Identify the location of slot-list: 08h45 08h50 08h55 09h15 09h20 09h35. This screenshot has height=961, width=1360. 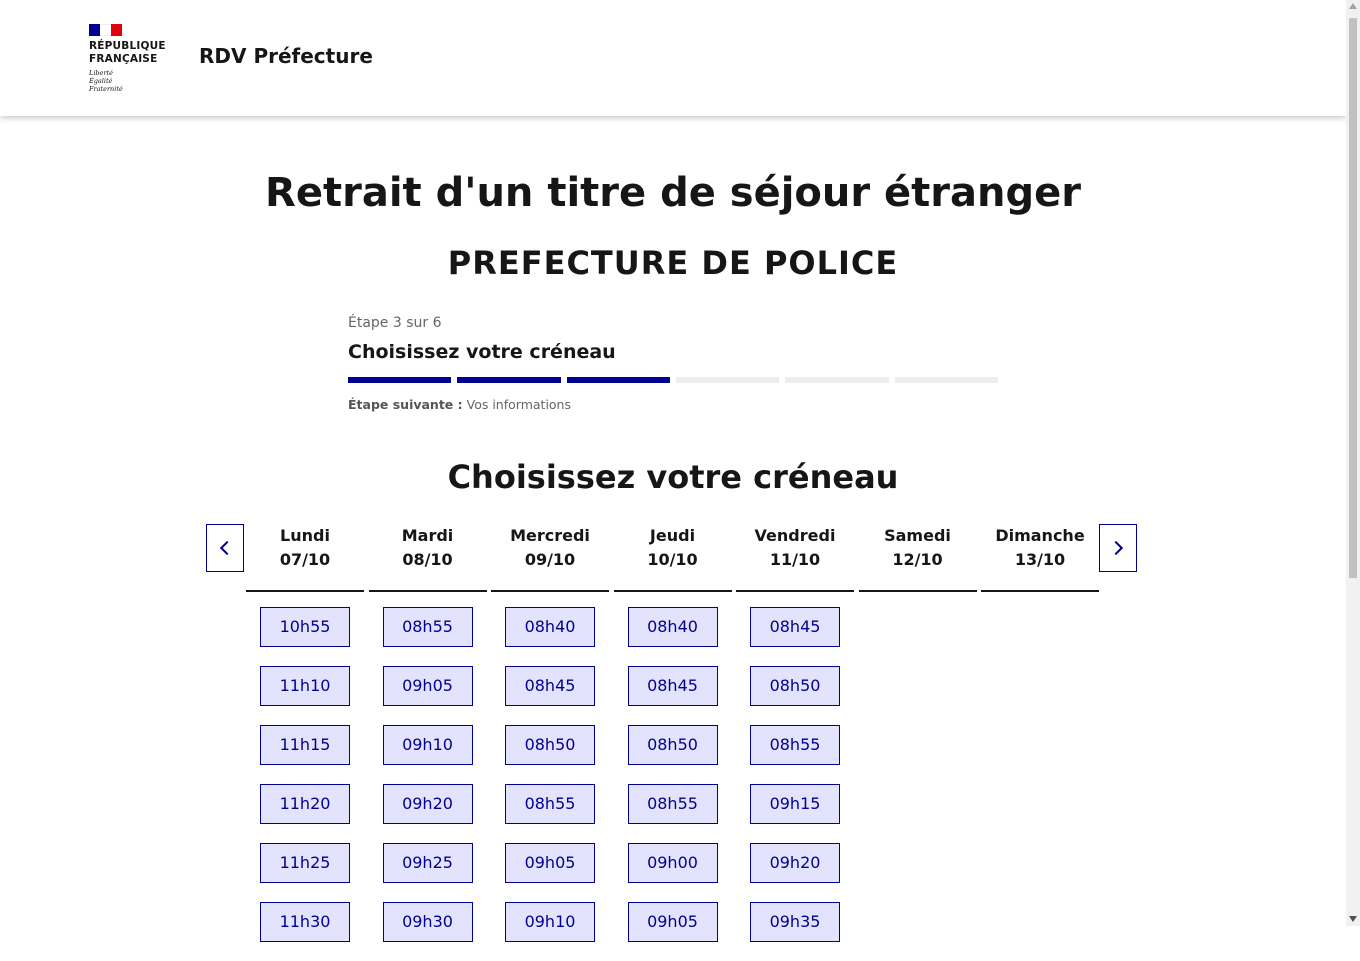
(795, 767).